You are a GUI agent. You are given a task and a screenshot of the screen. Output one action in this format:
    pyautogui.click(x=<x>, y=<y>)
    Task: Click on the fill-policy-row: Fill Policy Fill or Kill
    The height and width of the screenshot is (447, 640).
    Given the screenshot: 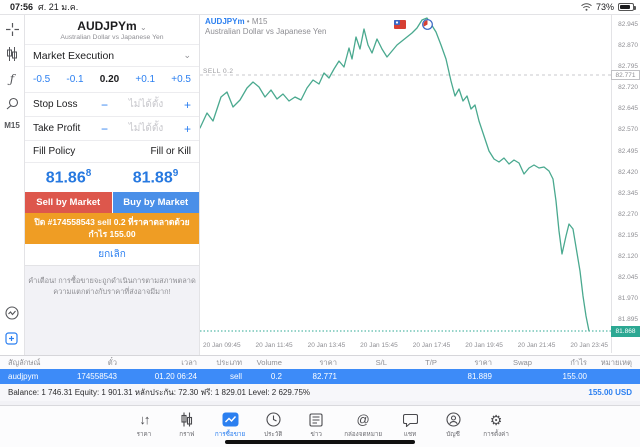 What is the action you would take?
    pyautogui.click(x=112, y=151)
    